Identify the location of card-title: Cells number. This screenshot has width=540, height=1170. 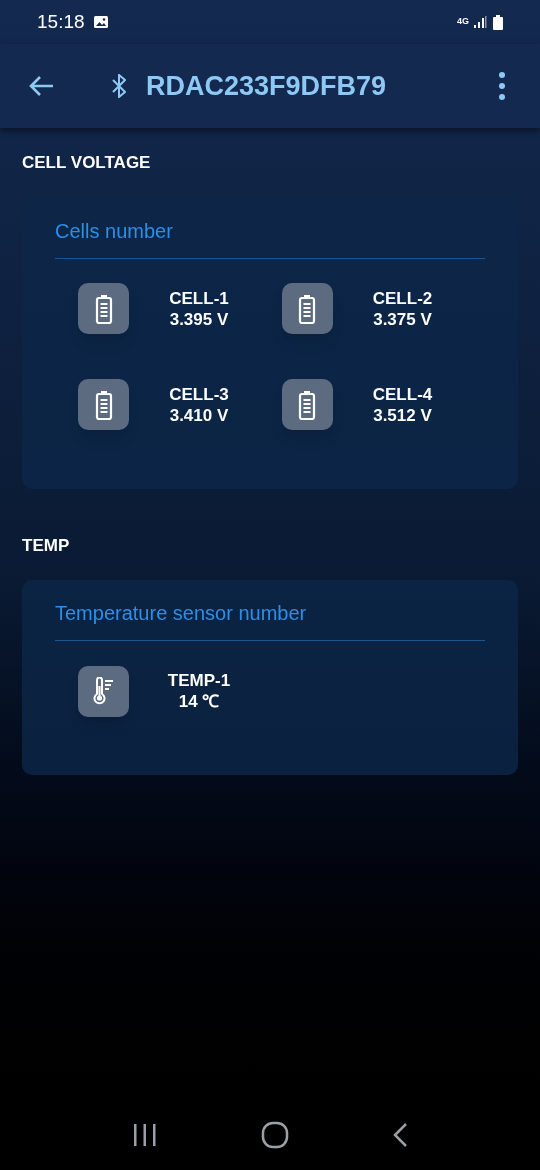
(270, 237).